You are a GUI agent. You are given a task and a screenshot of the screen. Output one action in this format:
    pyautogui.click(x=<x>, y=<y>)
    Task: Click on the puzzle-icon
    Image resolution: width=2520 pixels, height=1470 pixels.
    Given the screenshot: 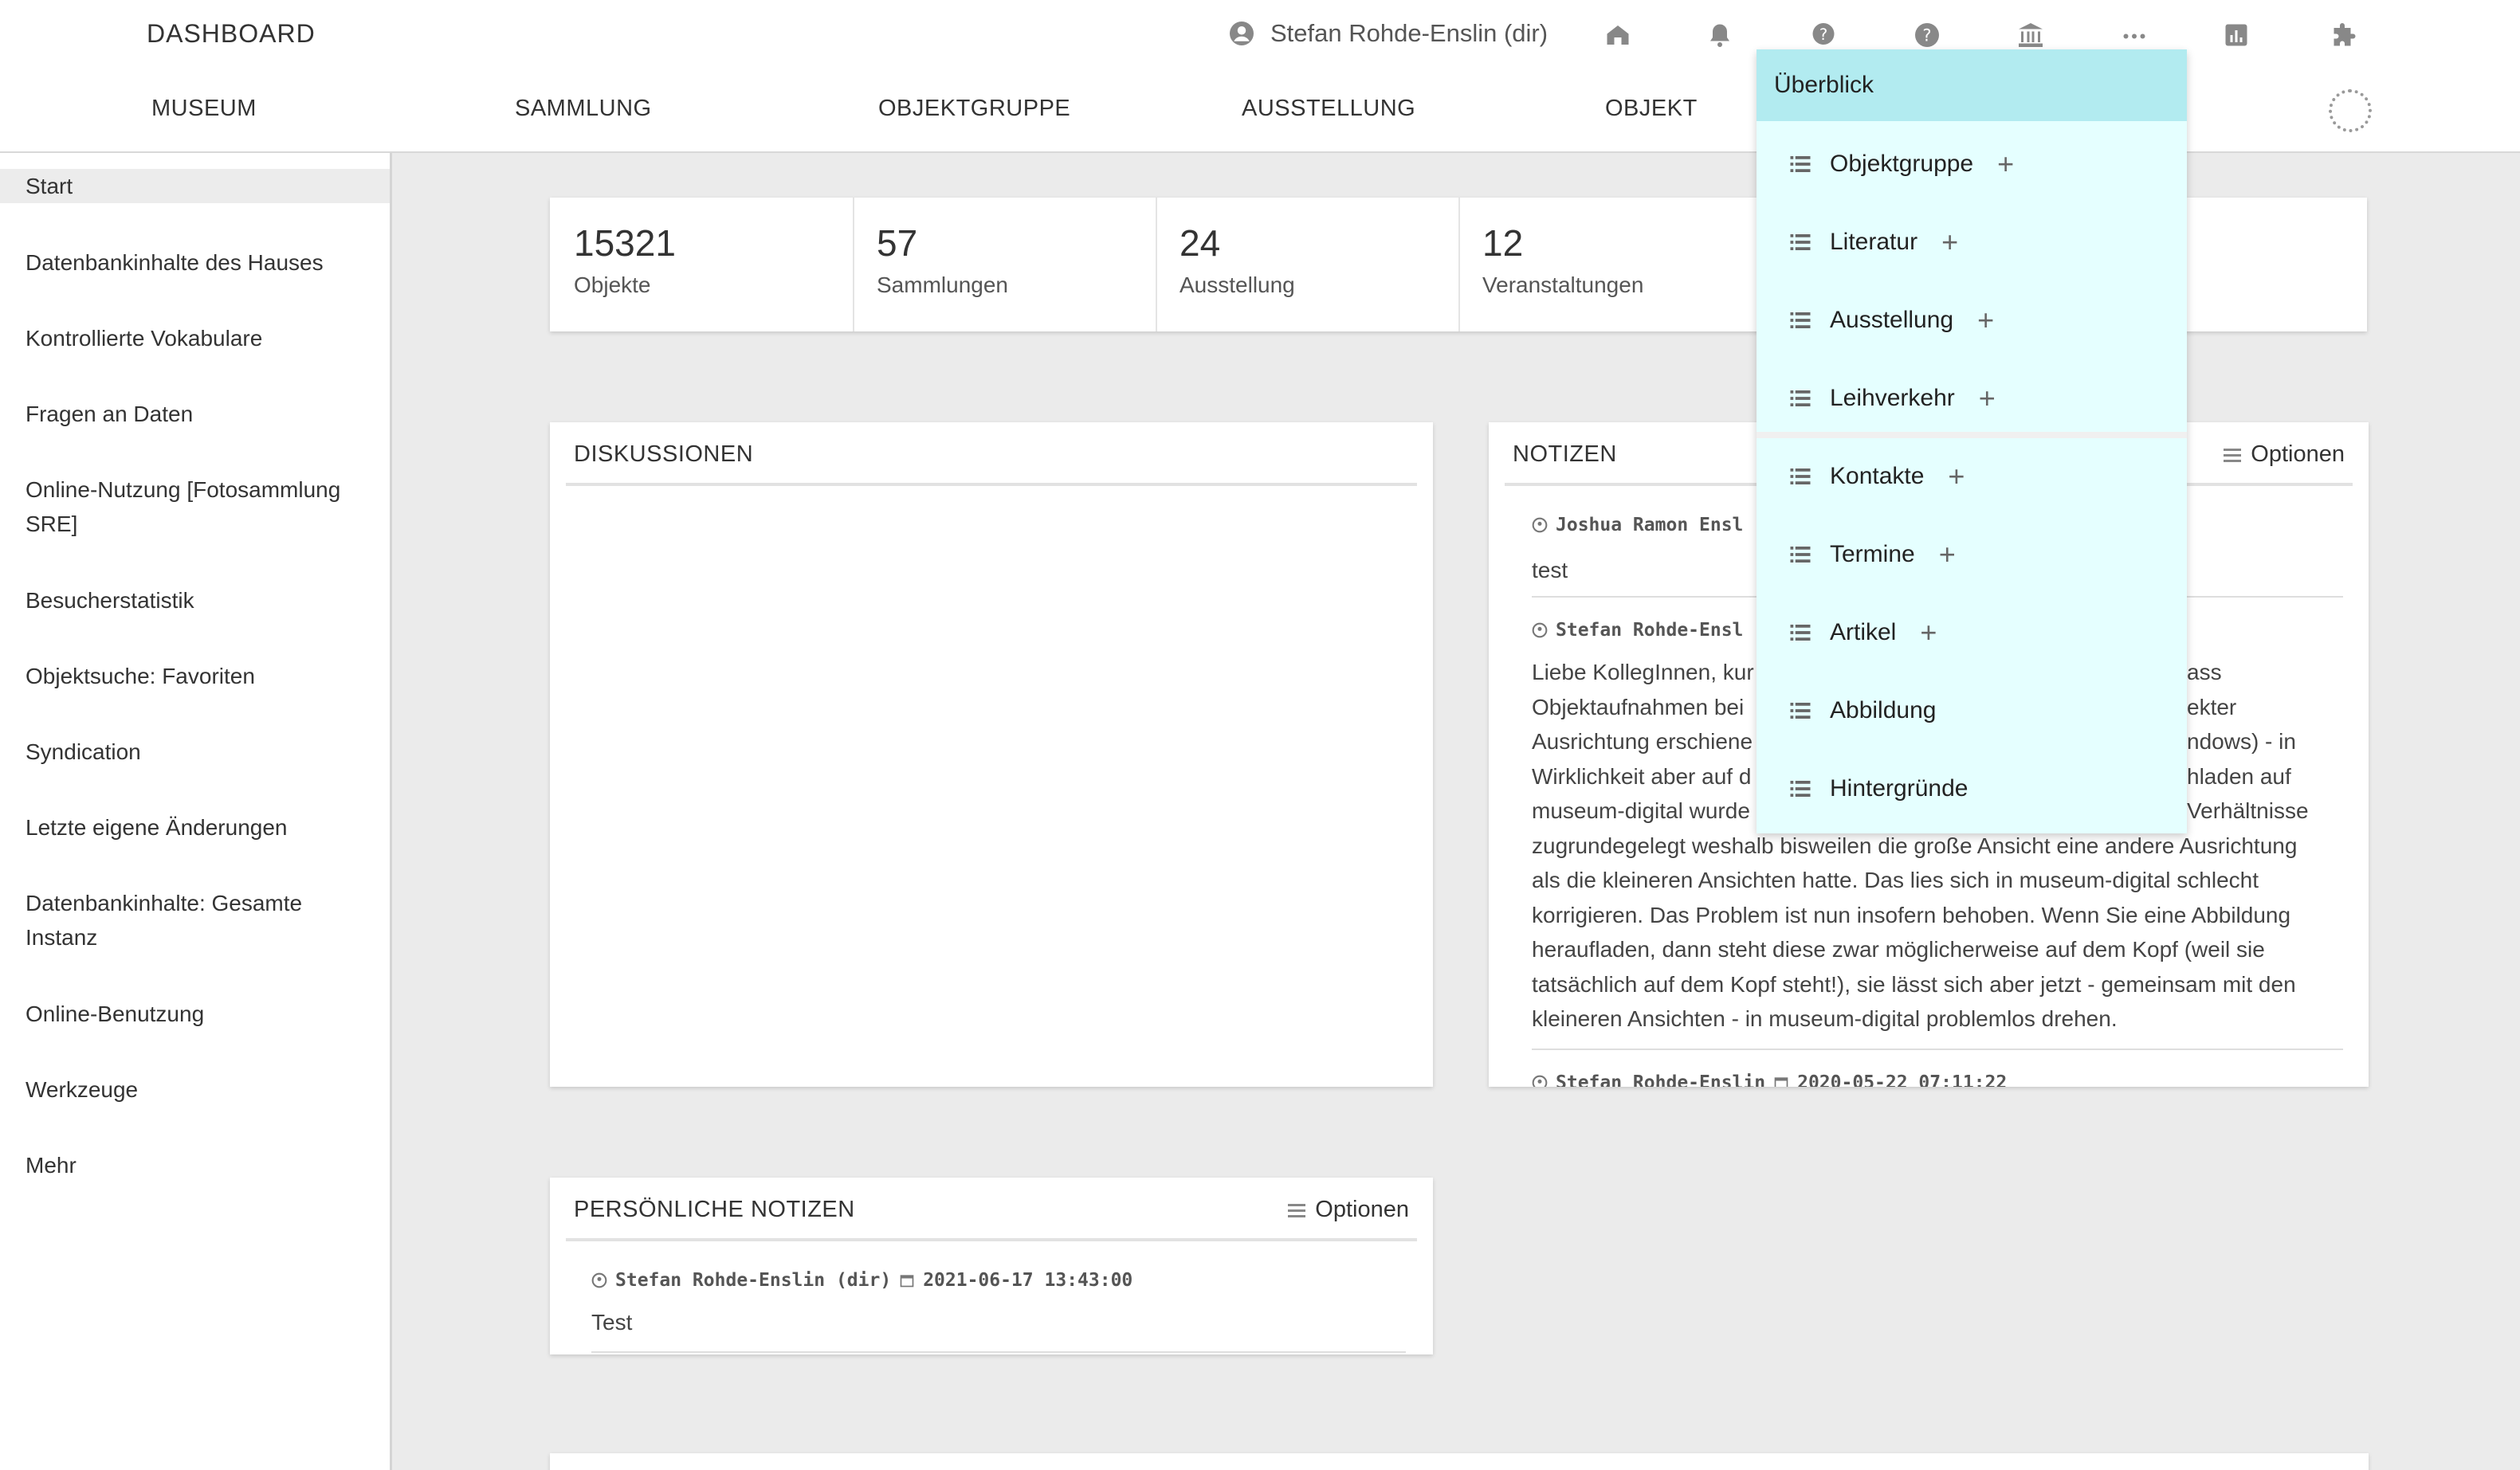 What is the action you would take?
    pyautogui.click(x=2344, y=35)
    